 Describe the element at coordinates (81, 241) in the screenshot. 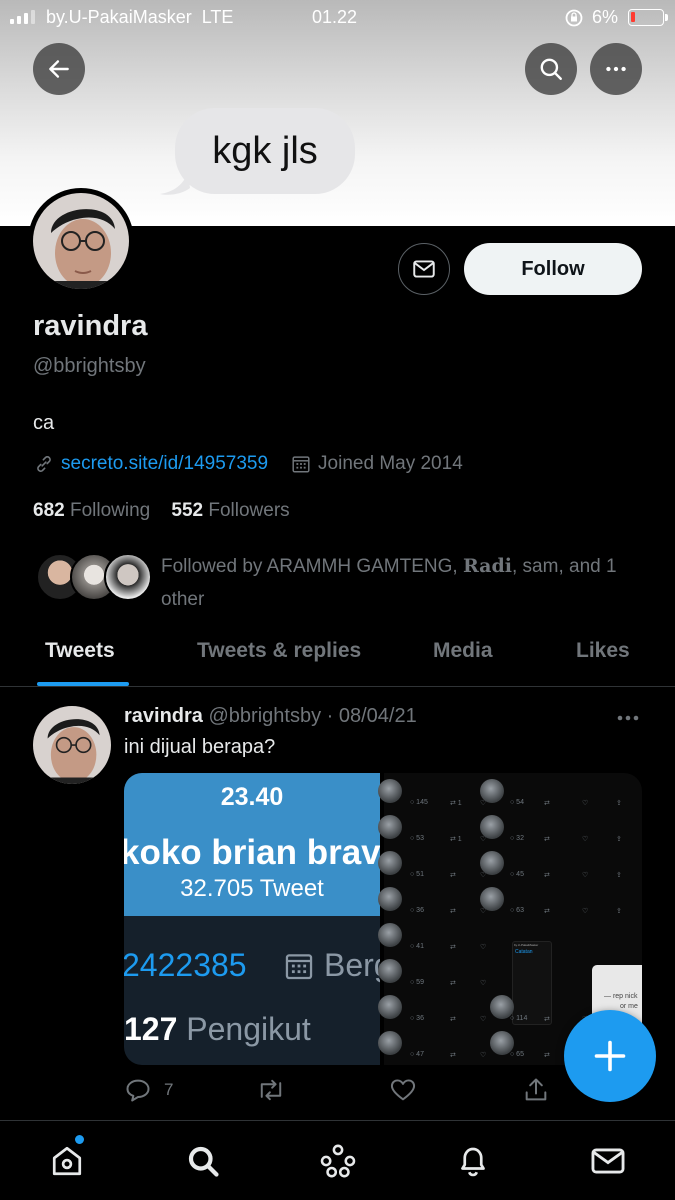

I see `profile-avatar` at that location.